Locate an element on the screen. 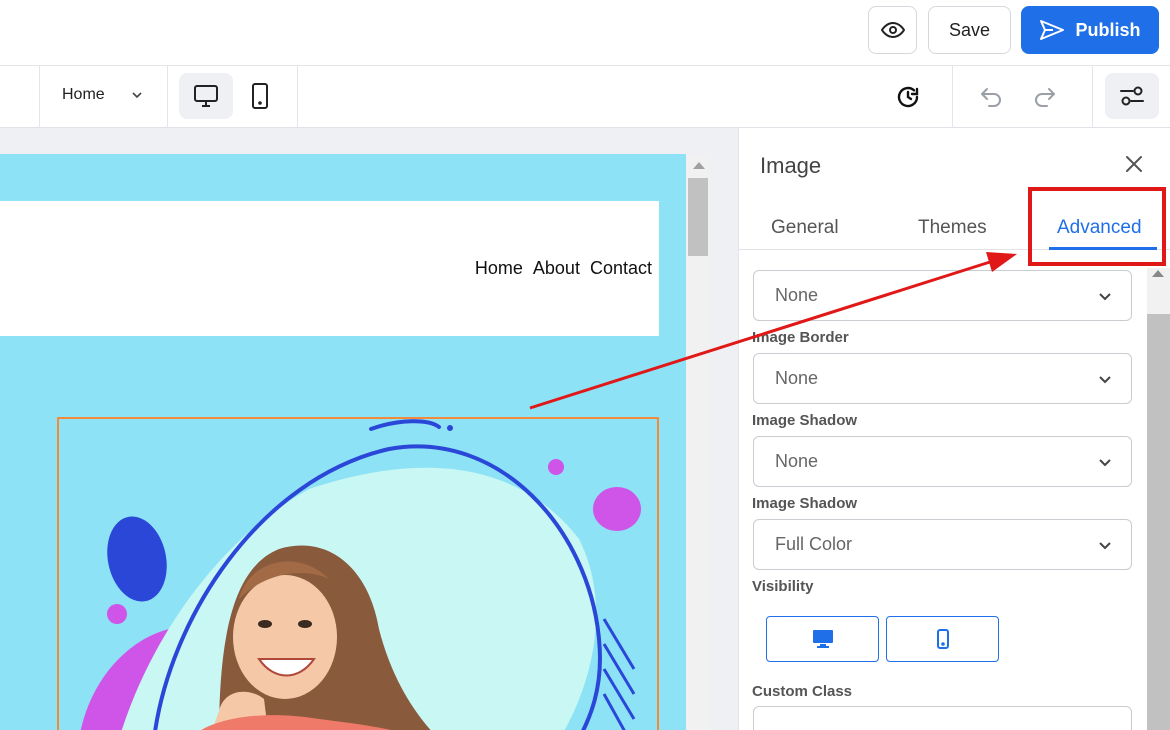  publish-label: Publish is located at coordinates (1108, 29).